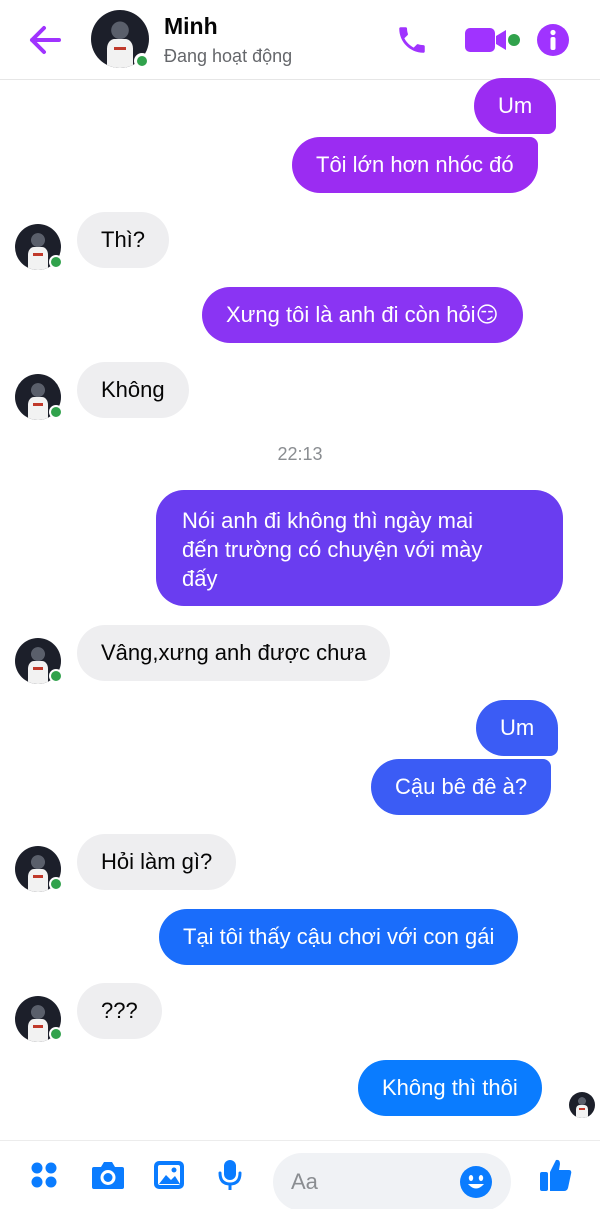  I want to click on more-actions-button, so click(44, 1175).